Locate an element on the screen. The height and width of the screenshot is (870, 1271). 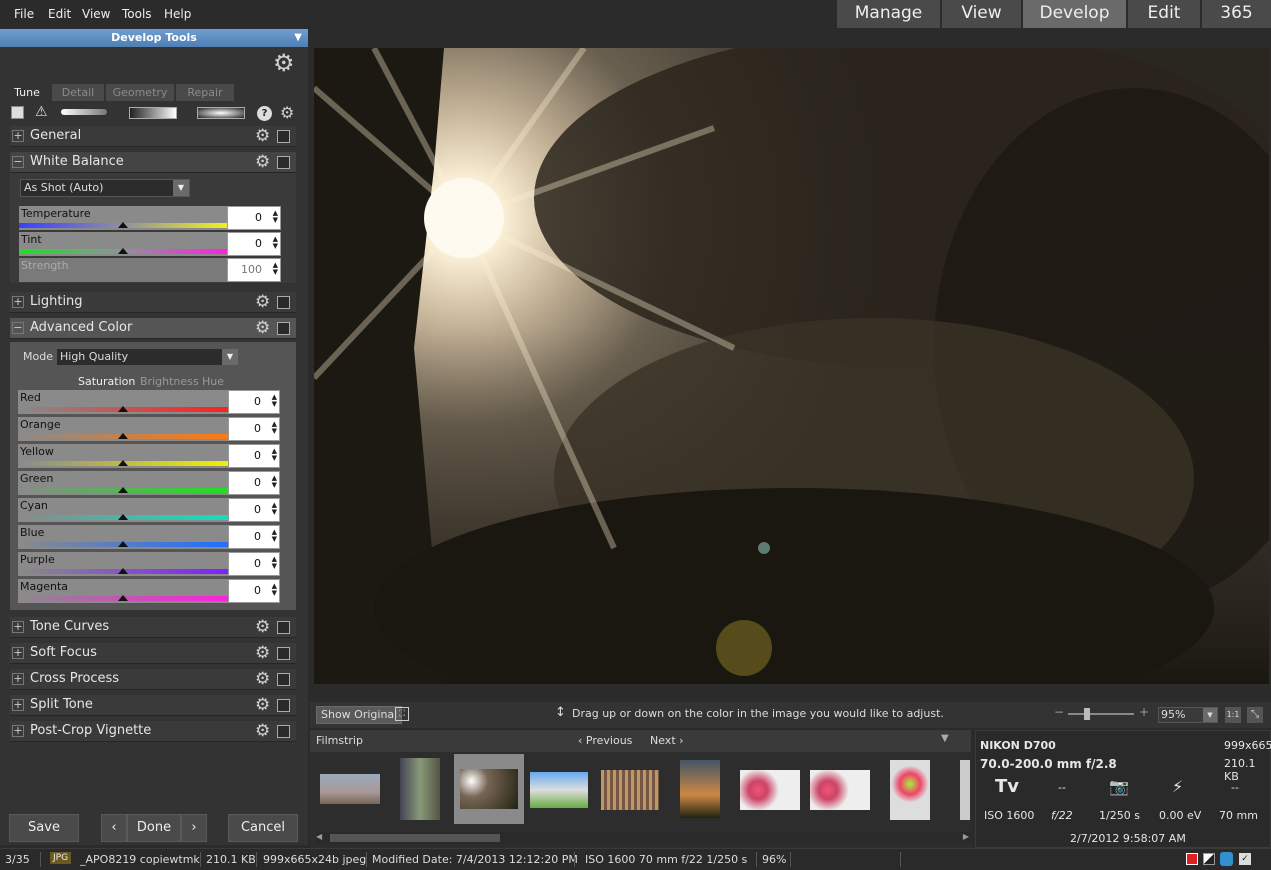
menu-help: Help is located at coordinates (177, 14).